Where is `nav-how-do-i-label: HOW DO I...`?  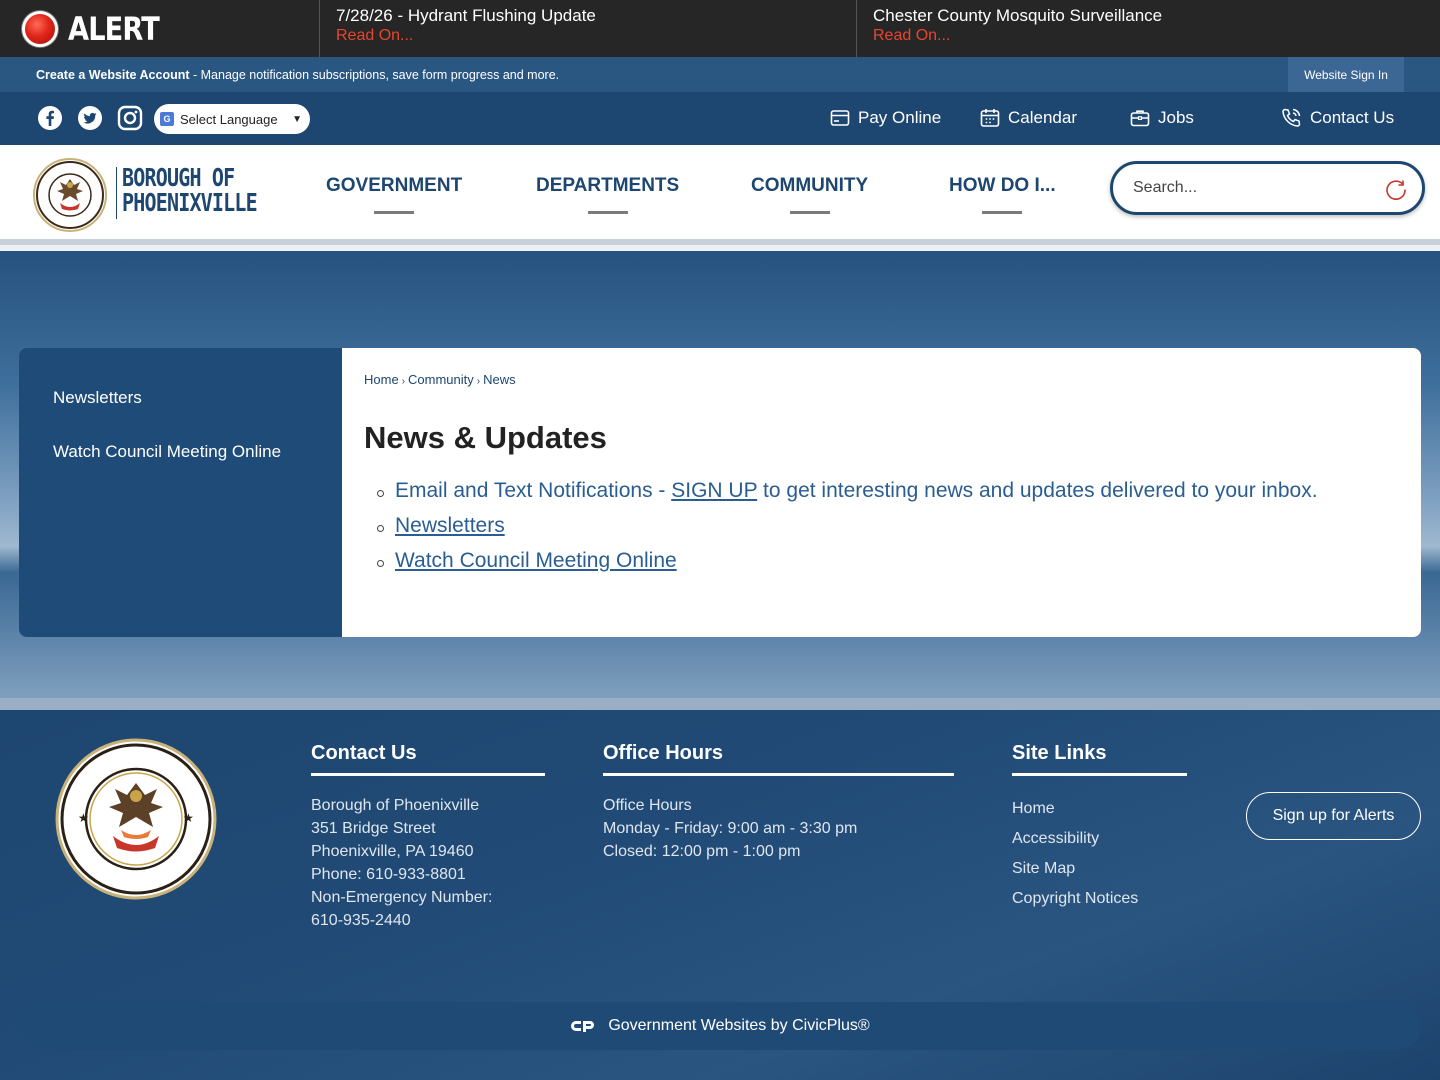
nav-how-do-i-label: HOW DO I... is located at coordinates (1002, 185).